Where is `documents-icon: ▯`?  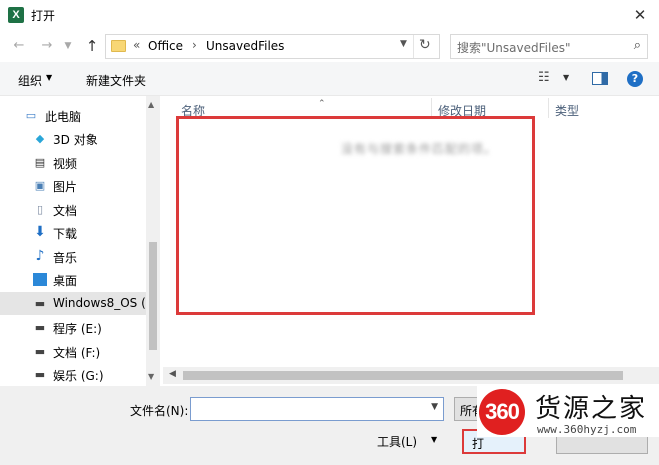 documents-icon: ▯ is located at coordinates (40, 209).